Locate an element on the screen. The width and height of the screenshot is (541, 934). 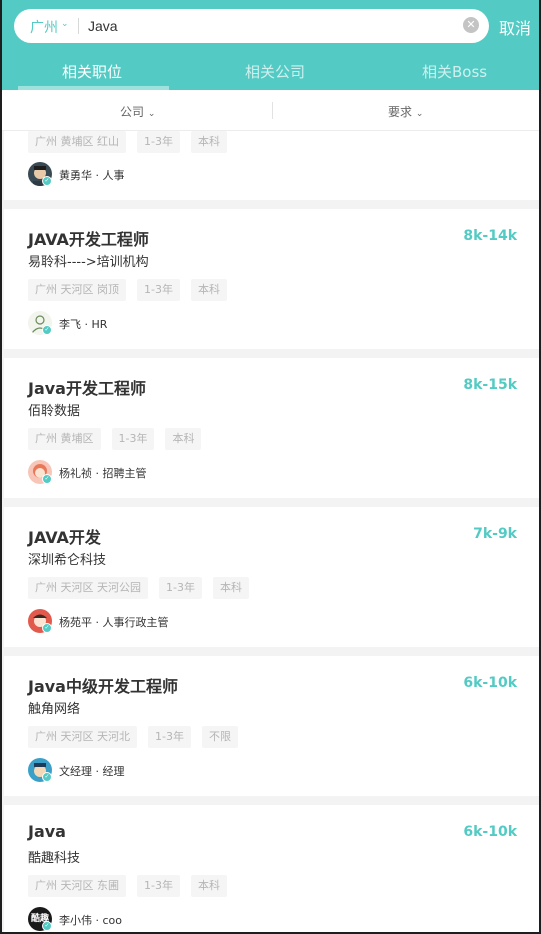
job-title: Java中级开发工程师 is located at coordinates (103, 686).